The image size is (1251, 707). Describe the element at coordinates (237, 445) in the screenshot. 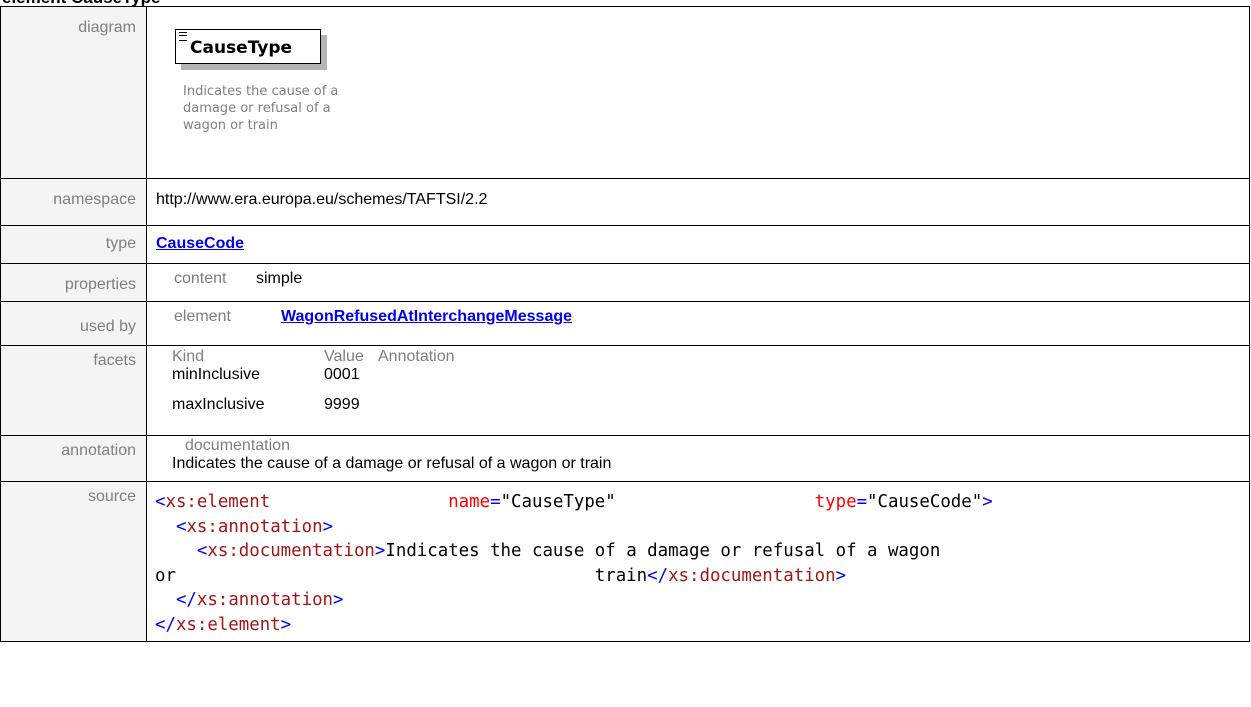

I see `annotation-key: documentation` at that location.